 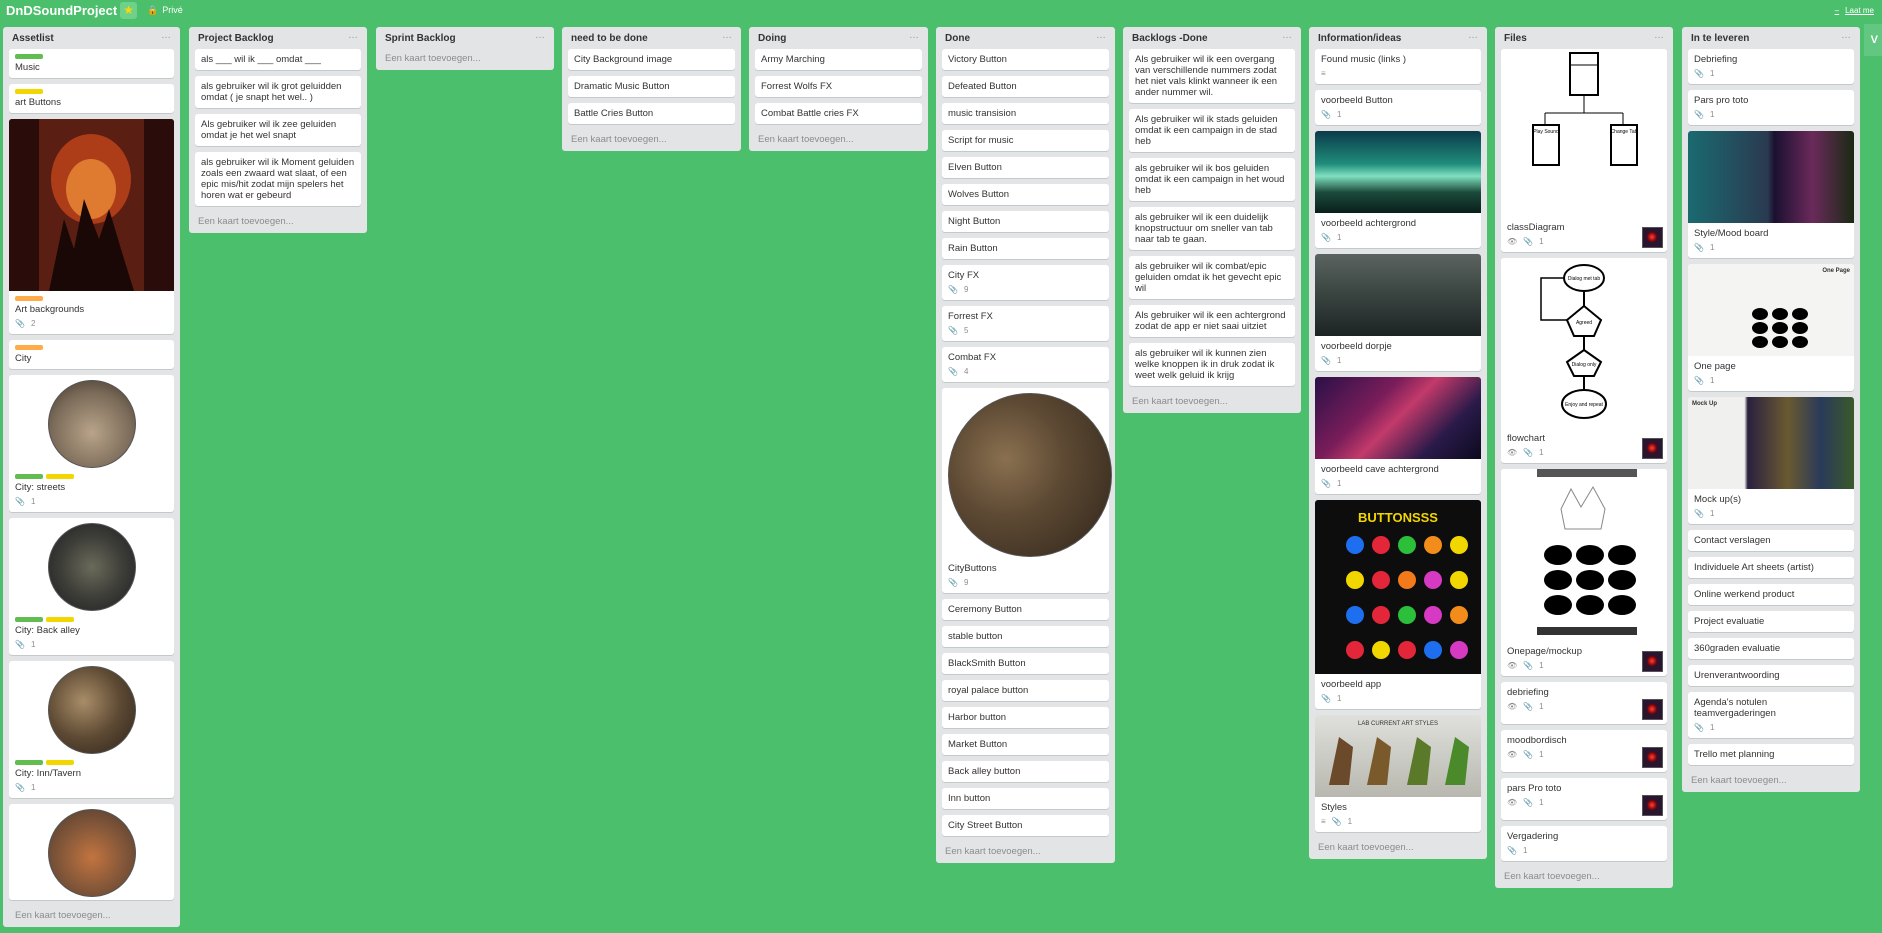 What do you see at coordinates (91, 729) in the screenshot?
I see `card-city-inn: City: Inn/Tavern 📎 1` at bounding box center [91, 729].